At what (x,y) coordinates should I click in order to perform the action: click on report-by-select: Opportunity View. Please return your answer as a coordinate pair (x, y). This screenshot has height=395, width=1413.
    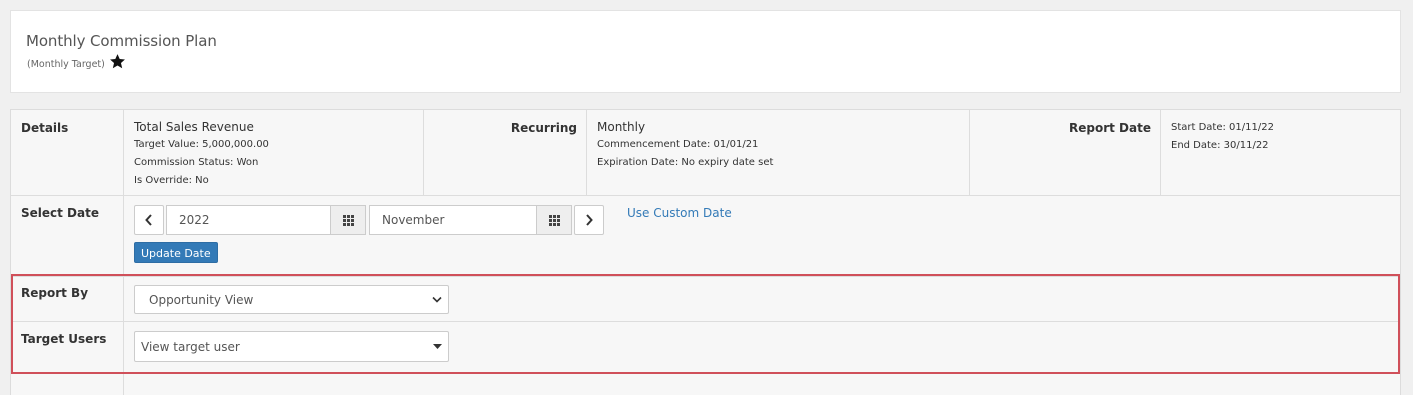
    Looking at the image, I should click on (291, 299).